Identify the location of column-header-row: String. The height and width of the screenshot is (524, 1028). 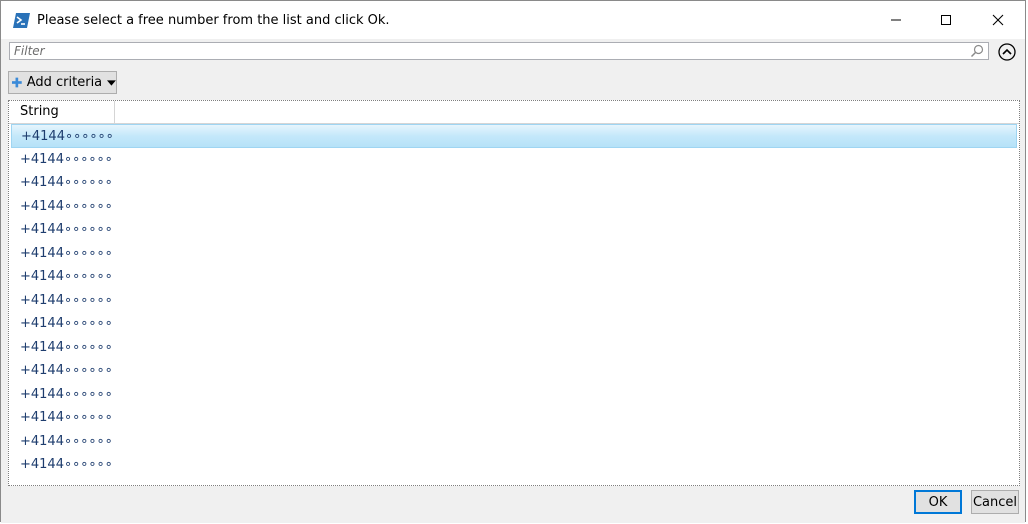
(514, 112).